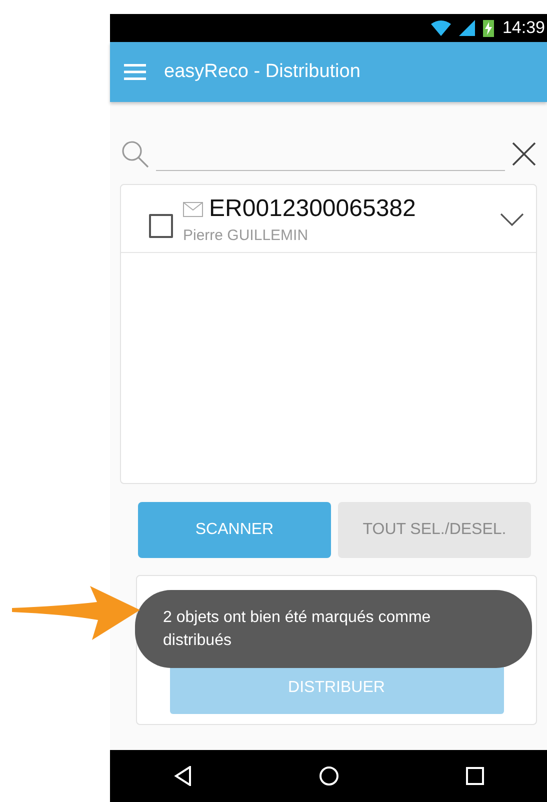 Image resolution: width=547 pixels, height=802 pixels. I want to click on envelope-icon, so click(193, 209).